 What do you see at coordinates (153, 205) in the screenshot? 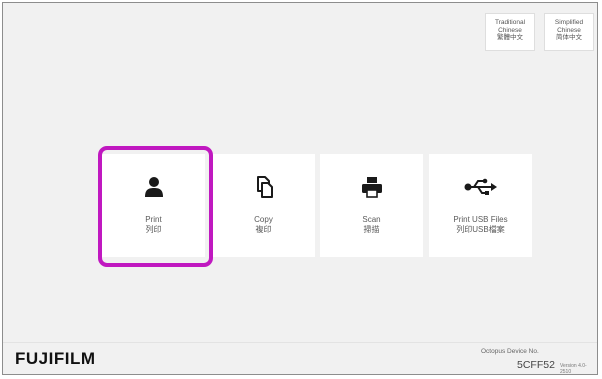
I see `print-tile: Print 列印` at bounding box center [153, 205].